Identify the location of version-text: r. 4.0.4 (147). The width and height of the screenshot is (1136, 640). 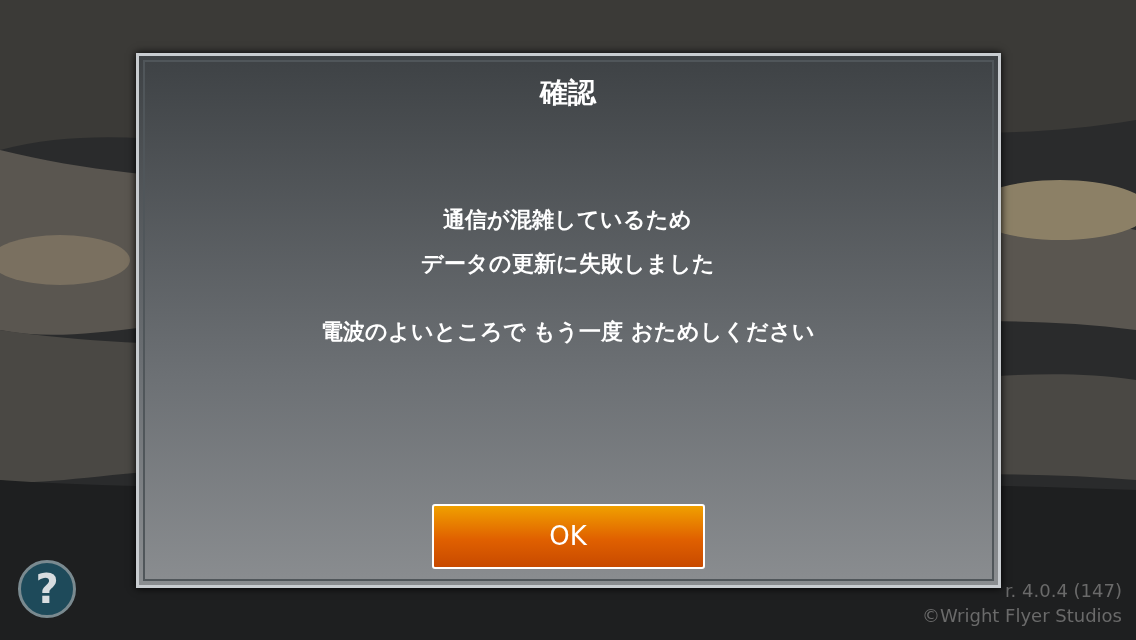
(1063, 590).